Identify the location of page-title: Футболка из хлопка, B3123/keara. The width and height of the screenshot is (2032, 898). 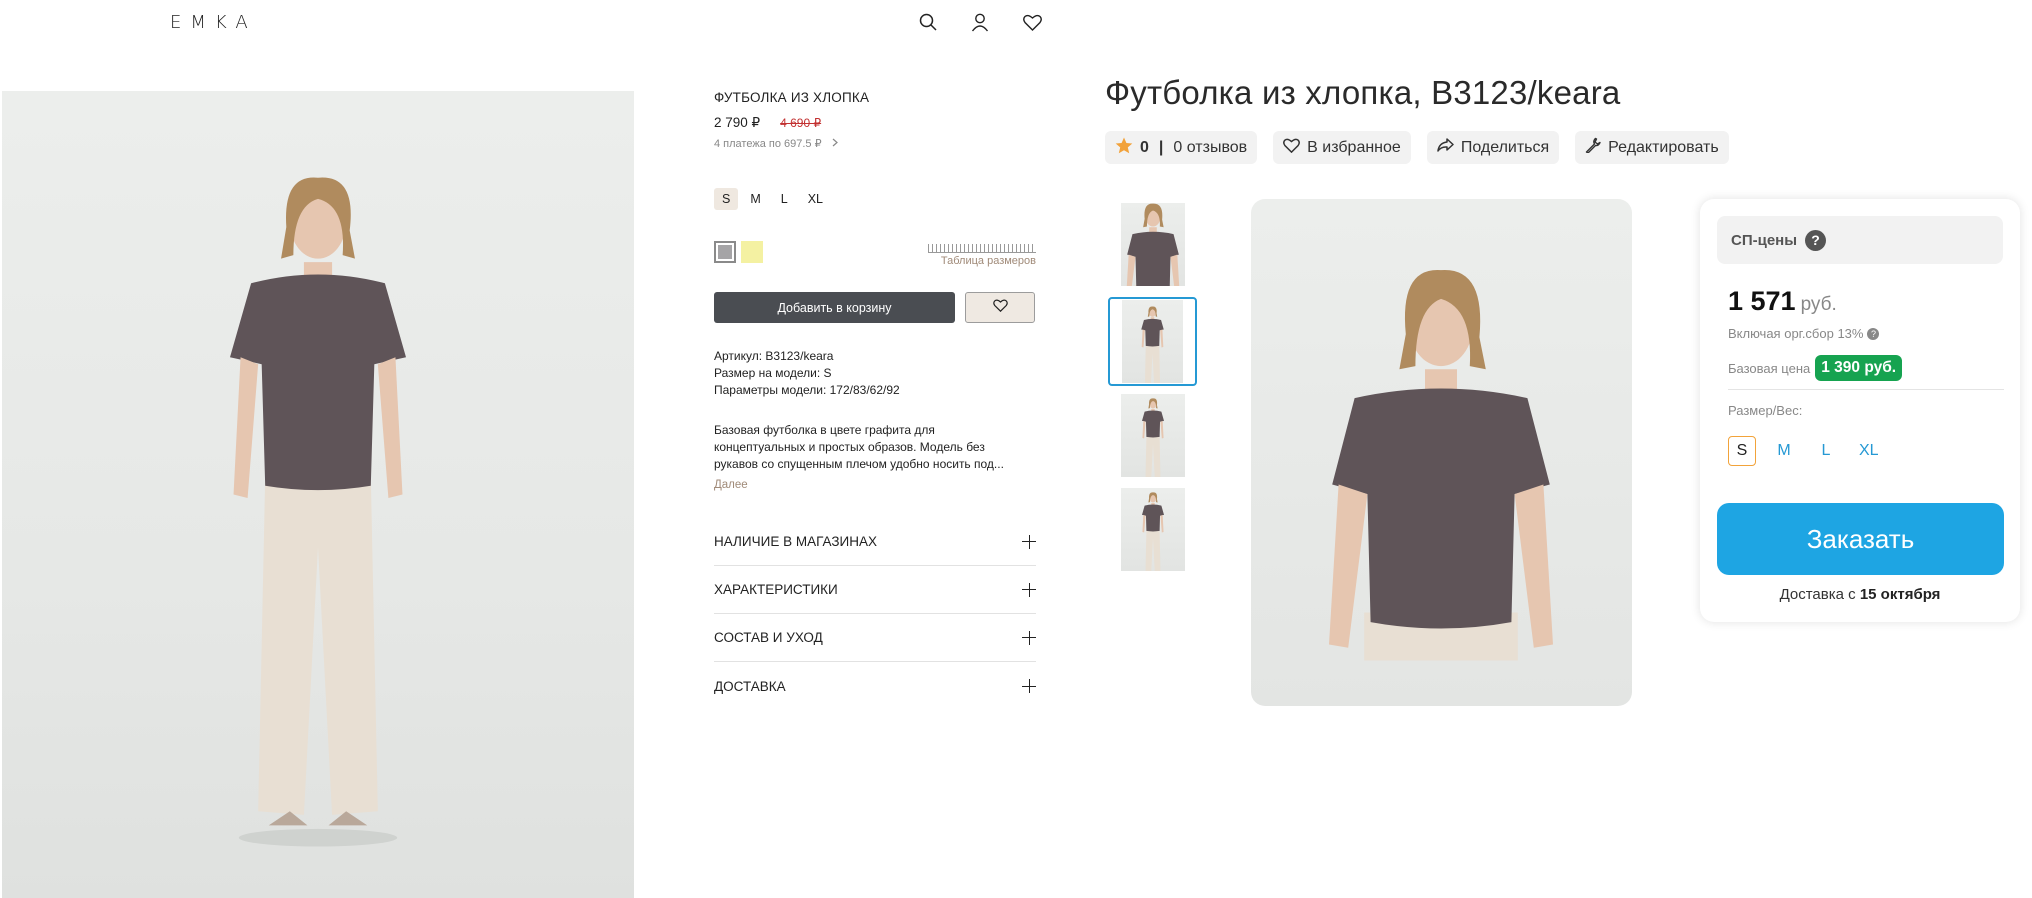
(1363, 92).